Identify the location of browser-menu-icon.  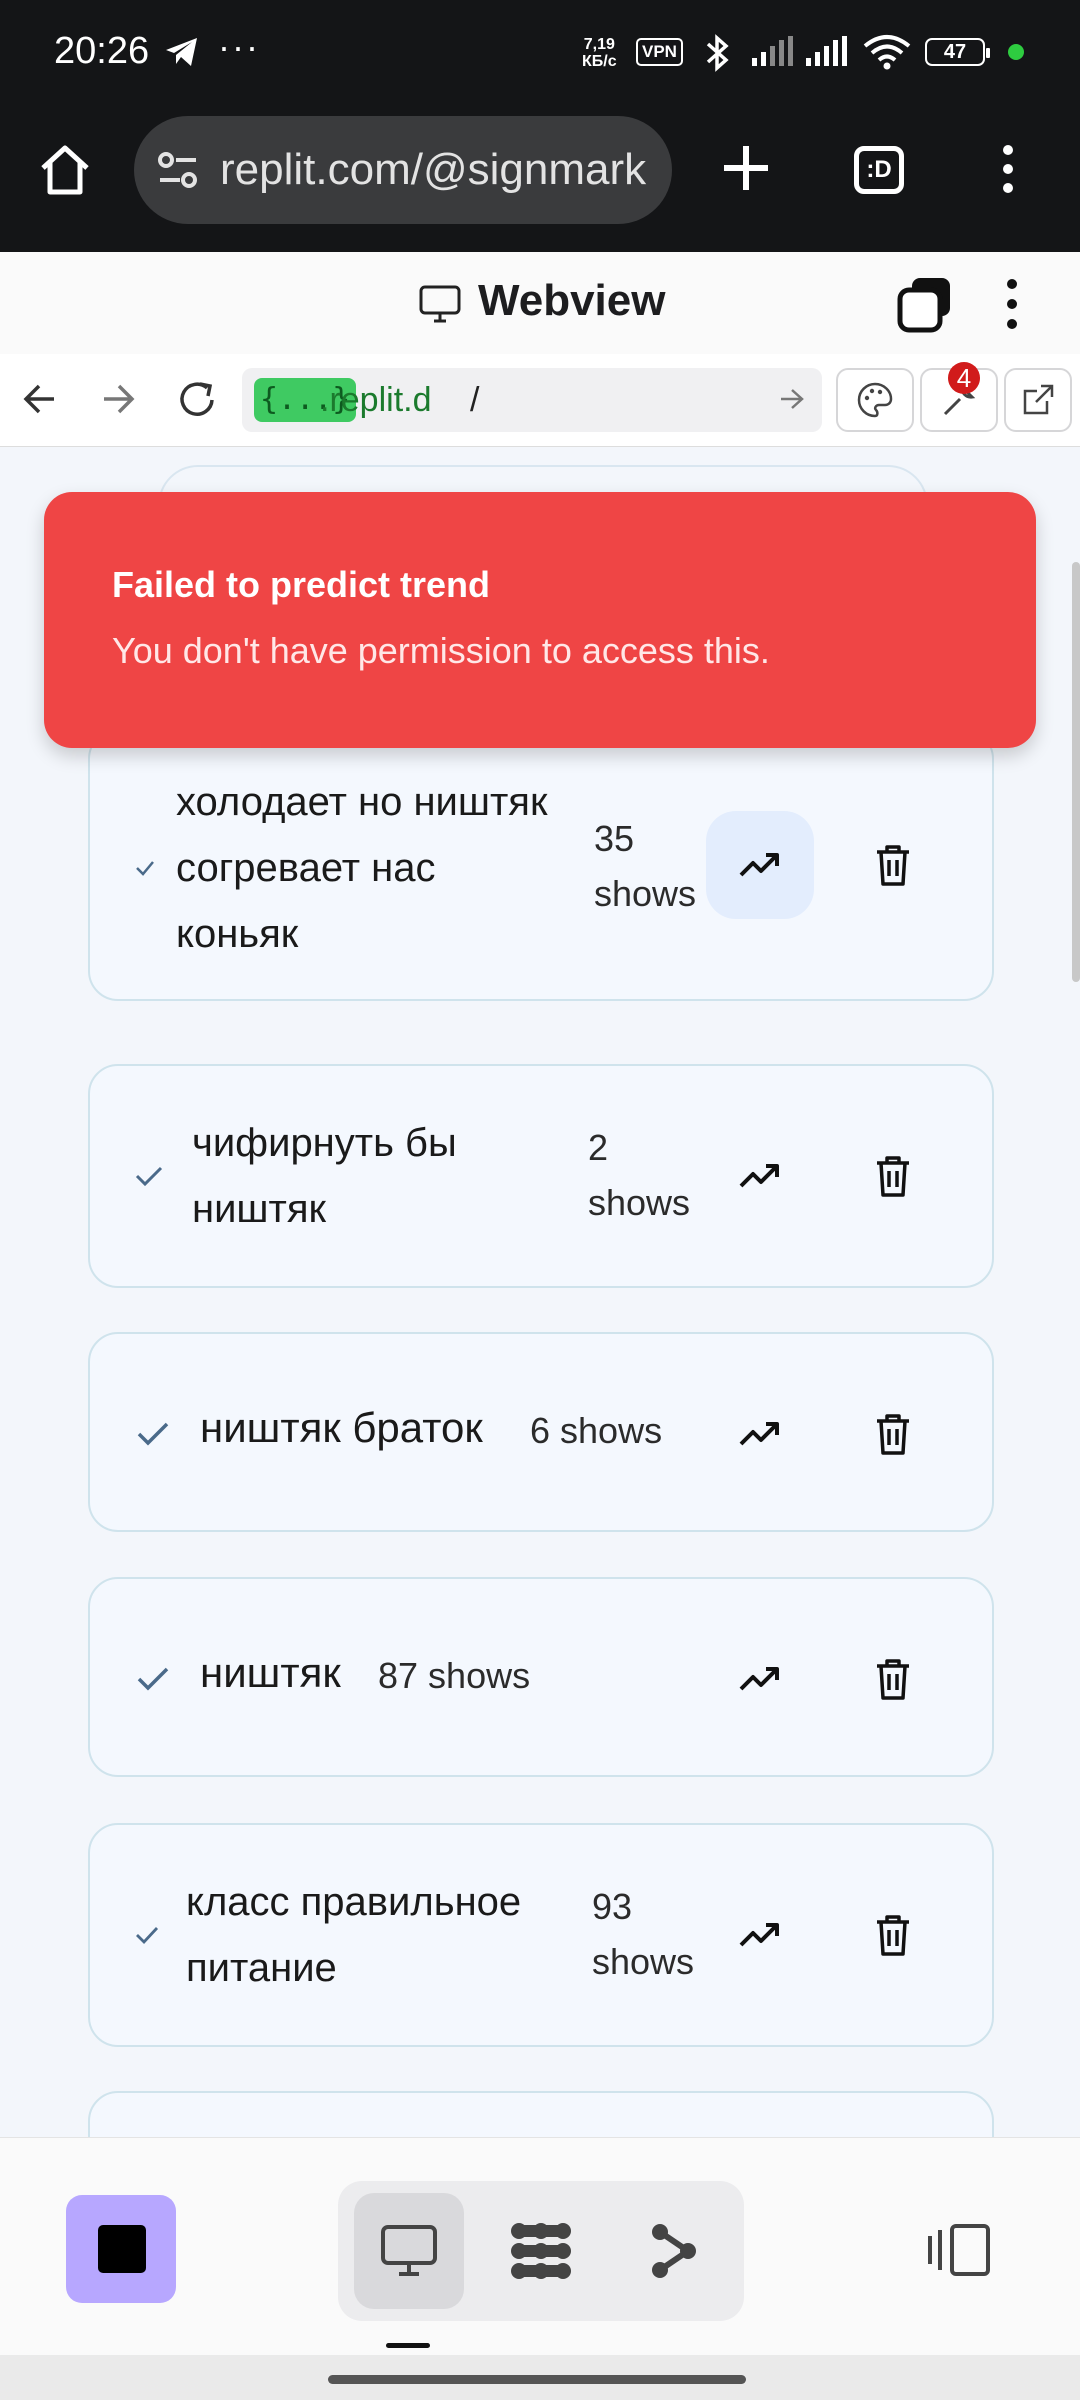
(1008, 169).